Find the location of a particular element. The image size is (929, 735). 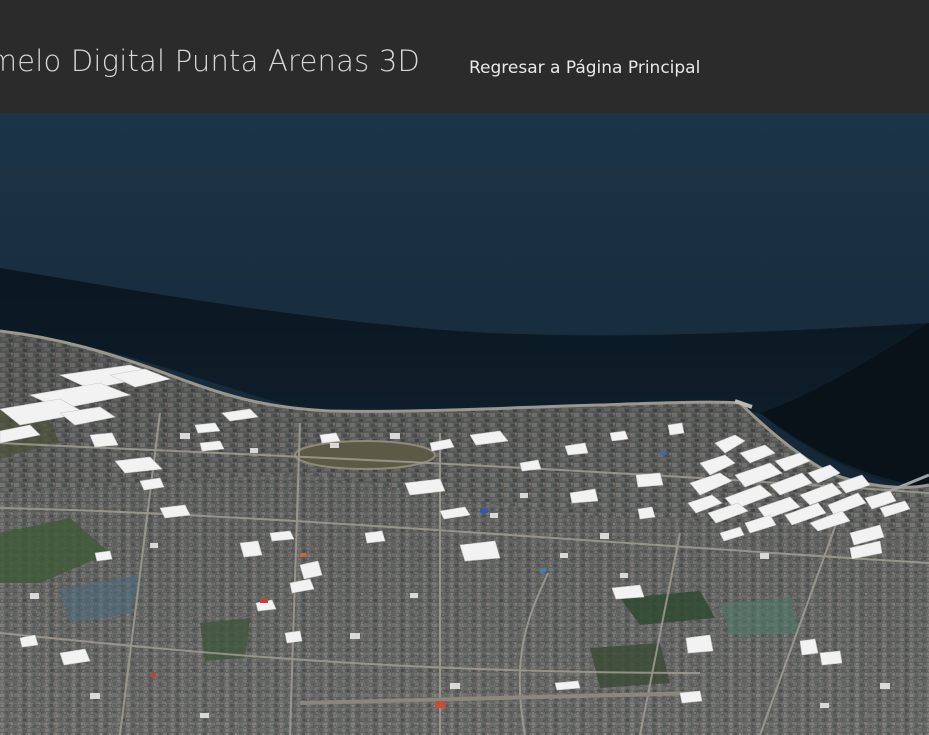

app-title: Gemelo Digital Punta Arenas 3D is located at coordinates (210, 61).